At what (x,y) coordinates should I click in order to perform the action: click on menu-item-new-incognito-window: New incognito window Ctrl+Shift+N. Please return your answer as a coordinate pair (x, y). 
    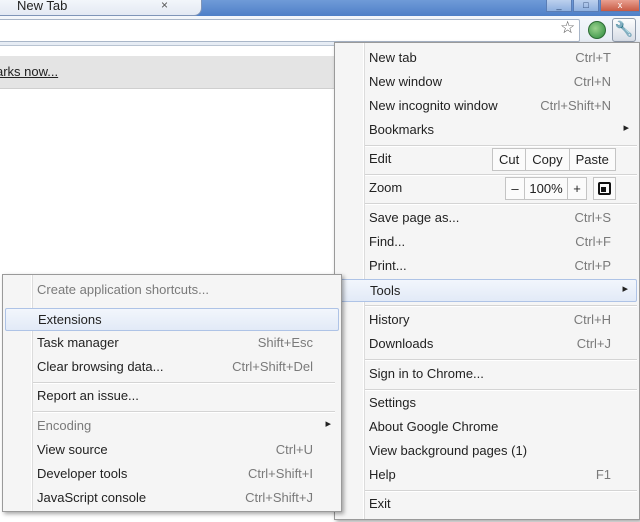
    Looking at the image, I should click on (487, 106).